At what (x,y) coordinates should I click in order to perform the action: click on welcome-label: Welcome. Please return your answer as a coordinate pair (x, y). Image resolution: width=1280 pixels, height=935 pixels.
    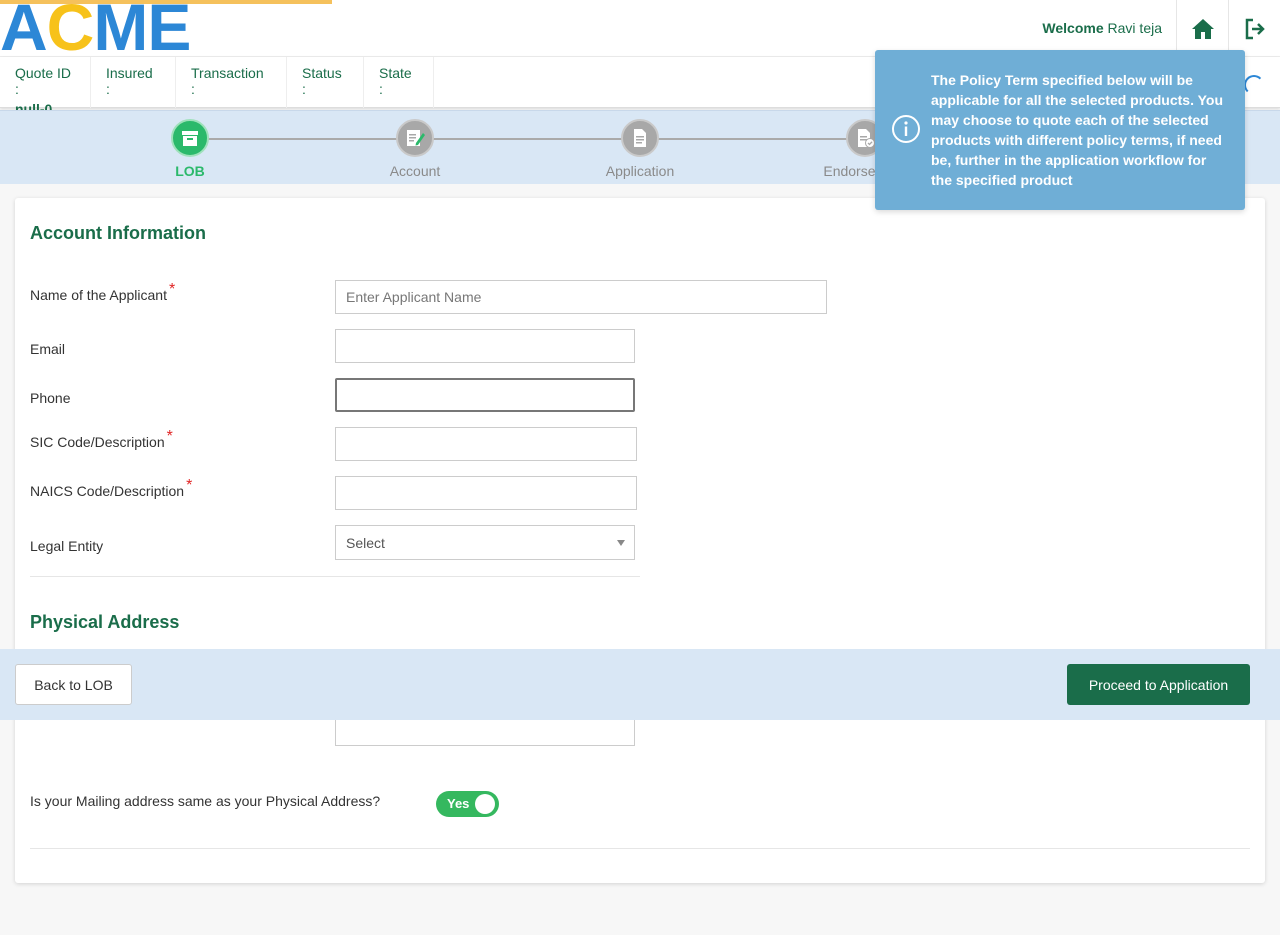
    Looking at the image, I should click on (1073, 28).